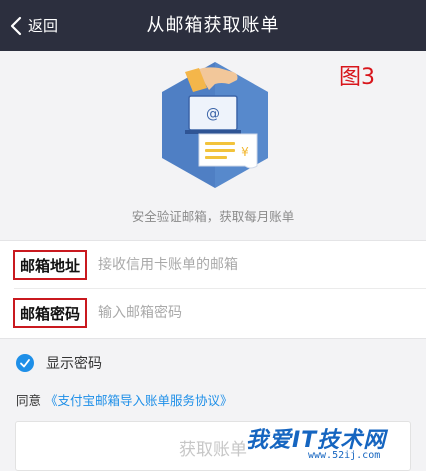 This screenshot has height=471, width=426. What do you see at coordinates (50, 265) in the screenshot?
I see `email-label: 邮箱地址` at bounding box center [50, 265].